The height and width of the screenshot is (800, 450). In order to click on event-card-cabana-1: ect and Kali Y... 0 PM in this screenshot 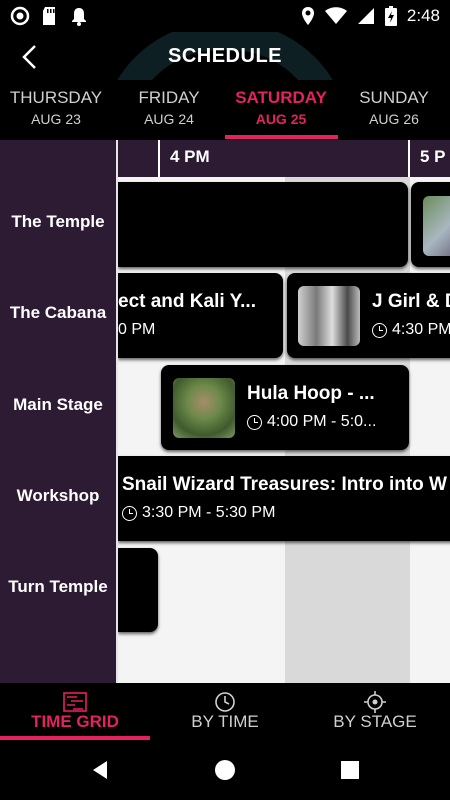, I will do `click(200, 315)`.